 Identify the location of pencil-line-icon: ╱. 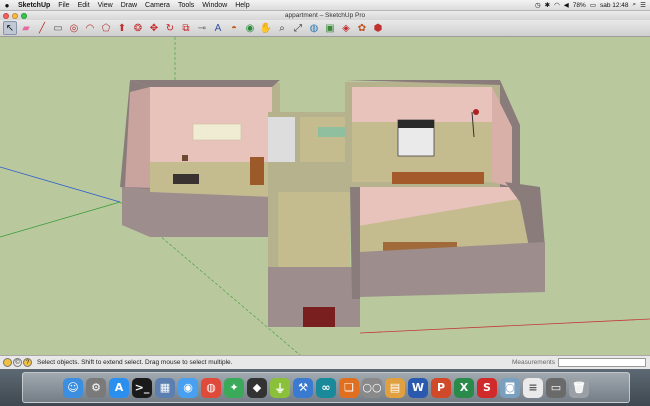
(42, 28).